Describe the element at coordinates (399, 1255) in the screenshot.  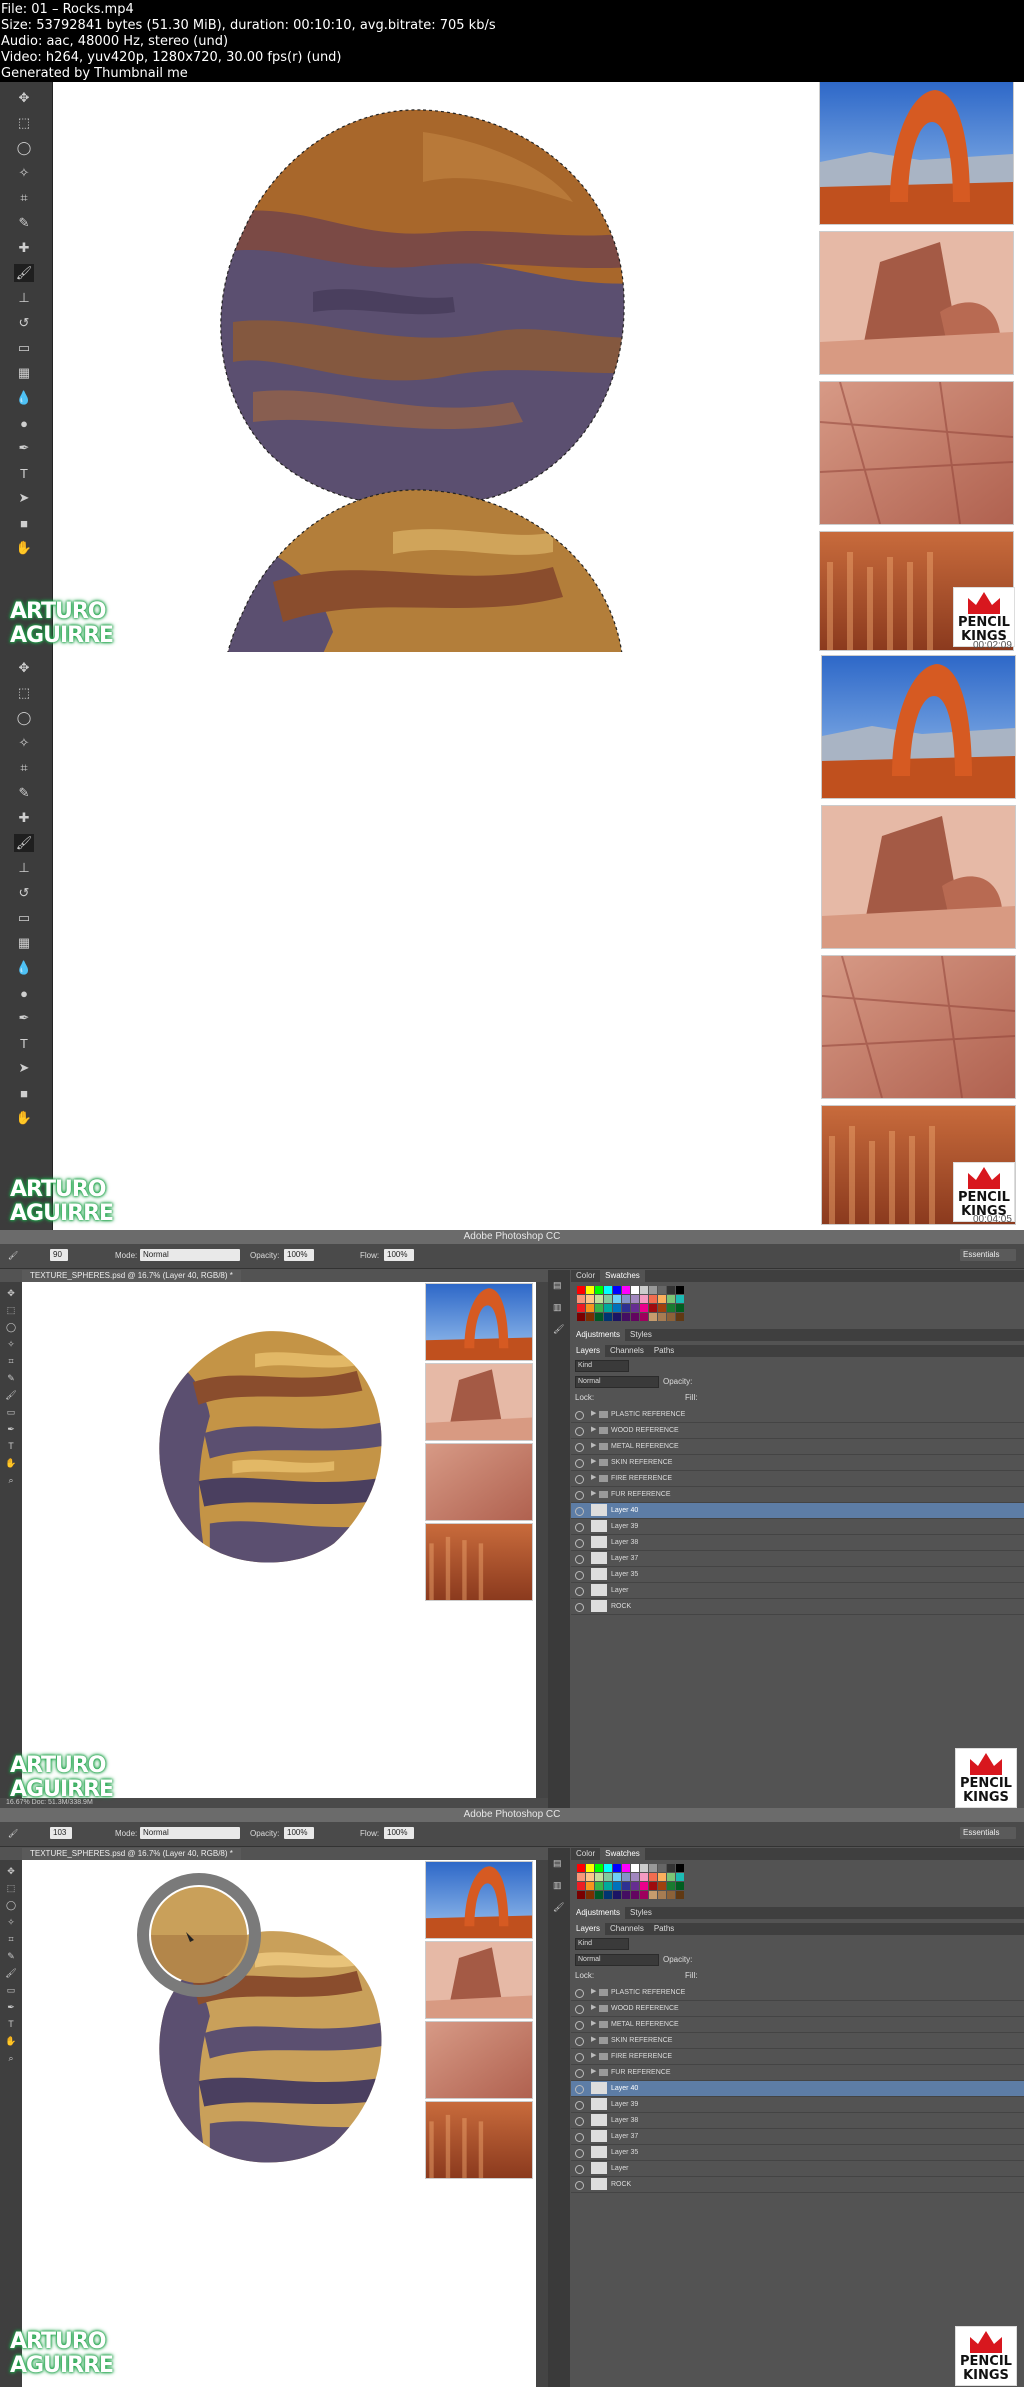
I see `flow-field: 100%` at that location.